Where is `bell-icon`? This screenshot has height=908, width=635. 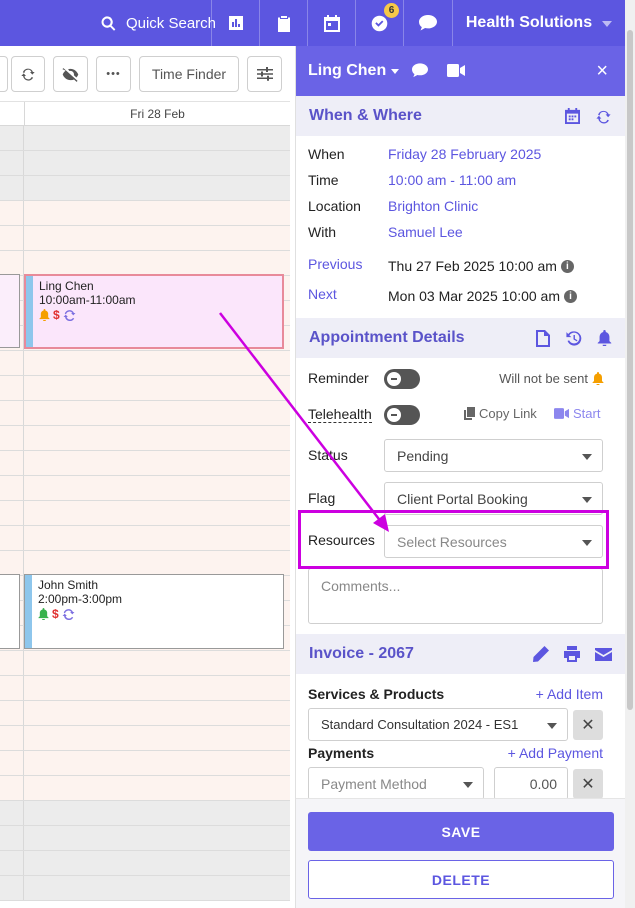
bell-icon is located at coordinates (604, 338).